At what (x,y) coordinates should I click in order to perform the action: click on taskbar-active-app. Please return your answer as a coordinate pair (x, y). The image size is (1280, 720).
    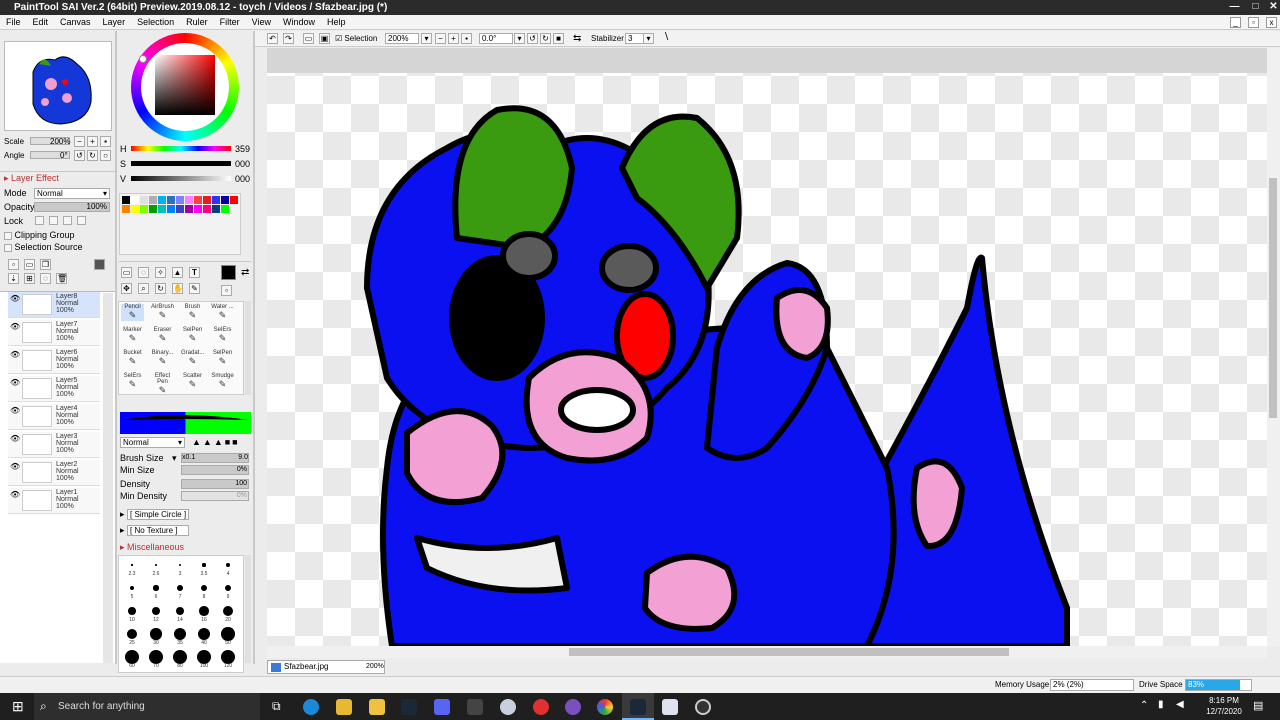
    Looking at the image, I should click on (638, 706).